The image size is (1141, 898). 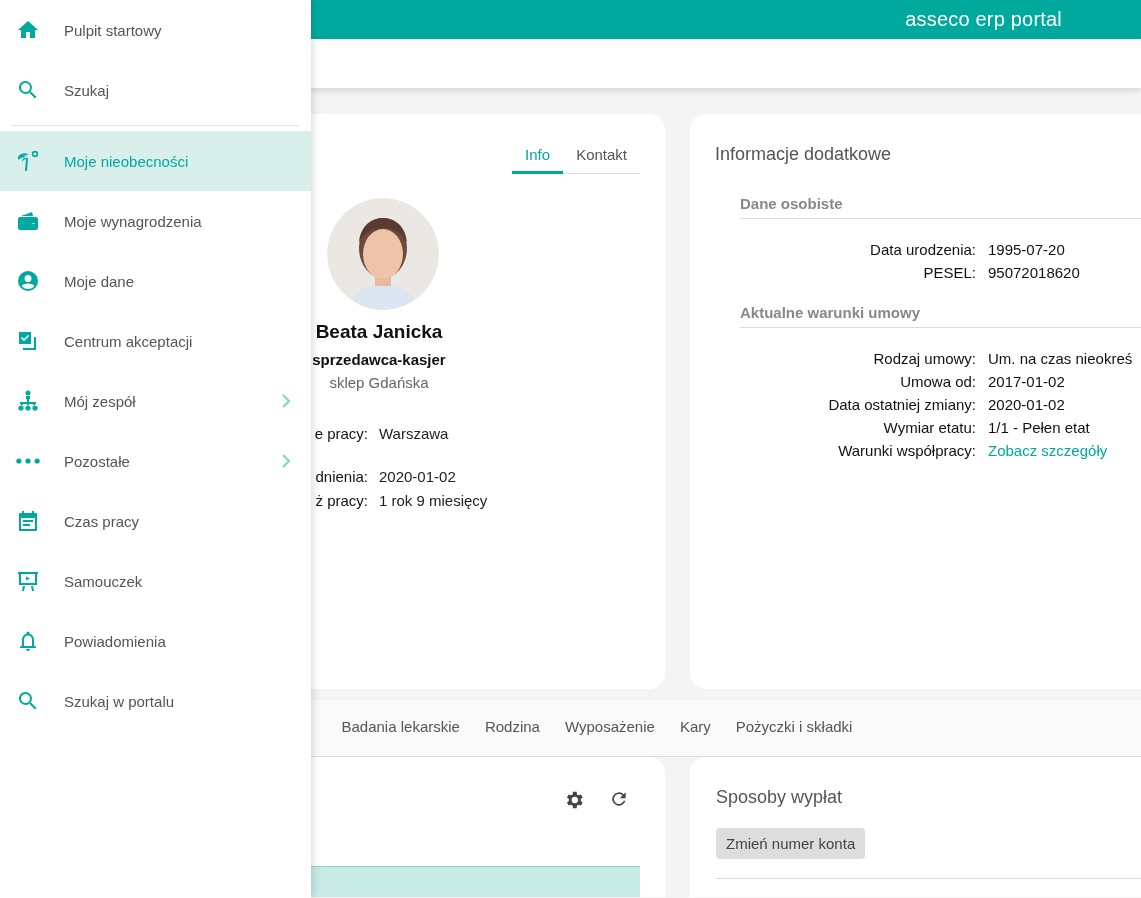 I want to click on field-label: Warunki współpracy:, so click(x=906, y=450).